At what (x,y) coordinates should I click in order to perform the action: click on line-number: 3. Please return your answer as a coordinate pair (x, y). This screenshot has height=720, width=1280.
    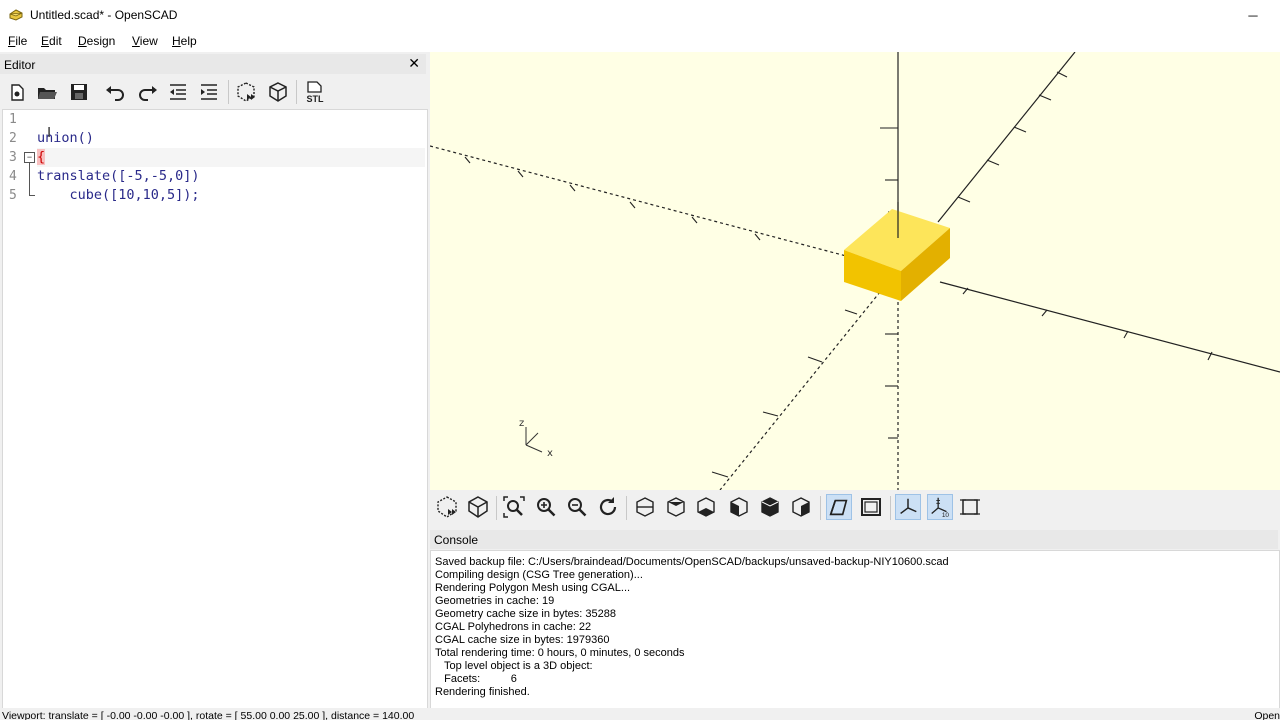
    Looking at the image, I should click on (13, 157).